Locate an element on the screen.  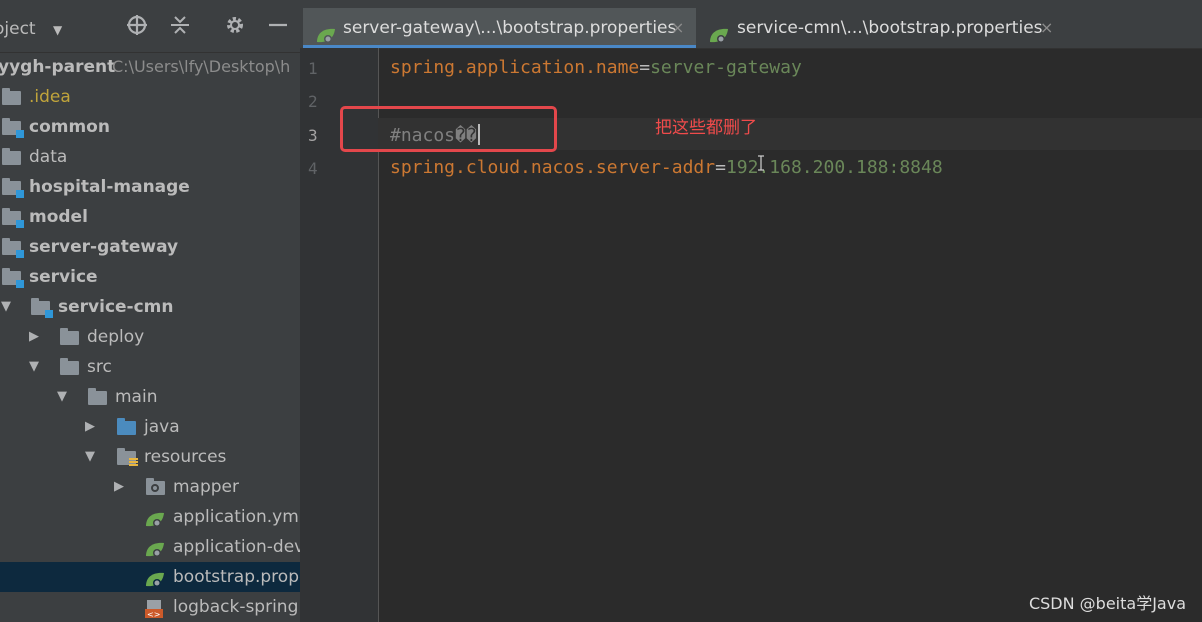
tree-item-label: data is located at coordinates (48, 157).